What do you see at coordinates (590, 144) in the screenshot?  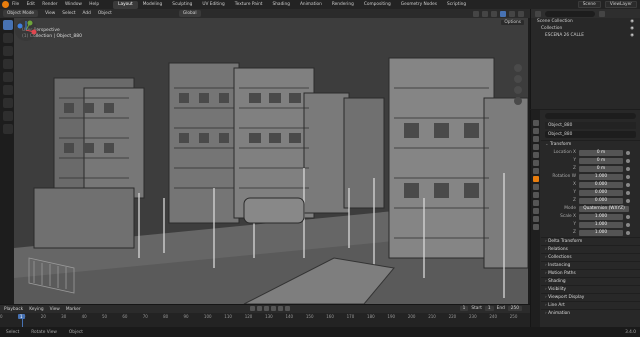 I see `transform-section: Transform` at bounding box center [590, 144].